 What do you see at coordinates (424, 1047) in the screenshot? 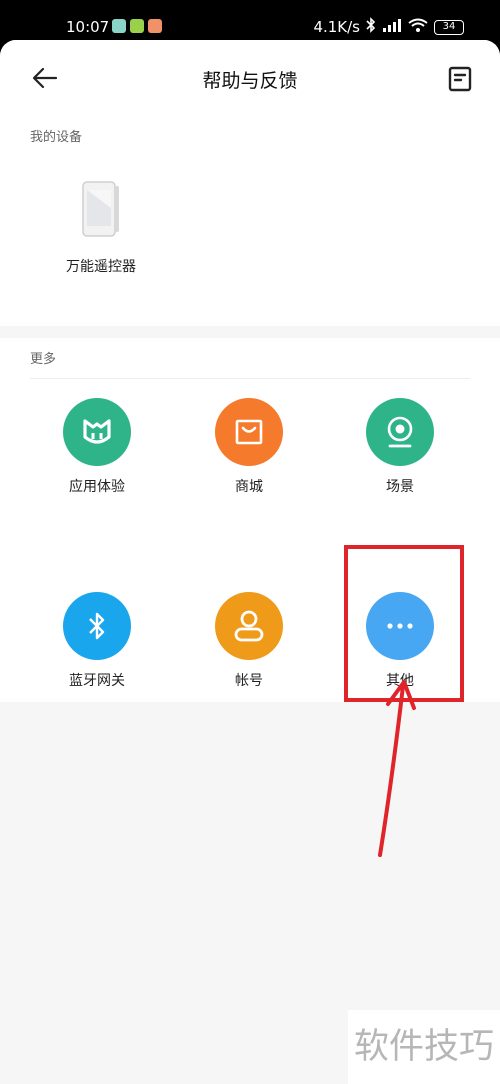
I see `watermark: 软件技巧` at bounding box center [424, 1047].